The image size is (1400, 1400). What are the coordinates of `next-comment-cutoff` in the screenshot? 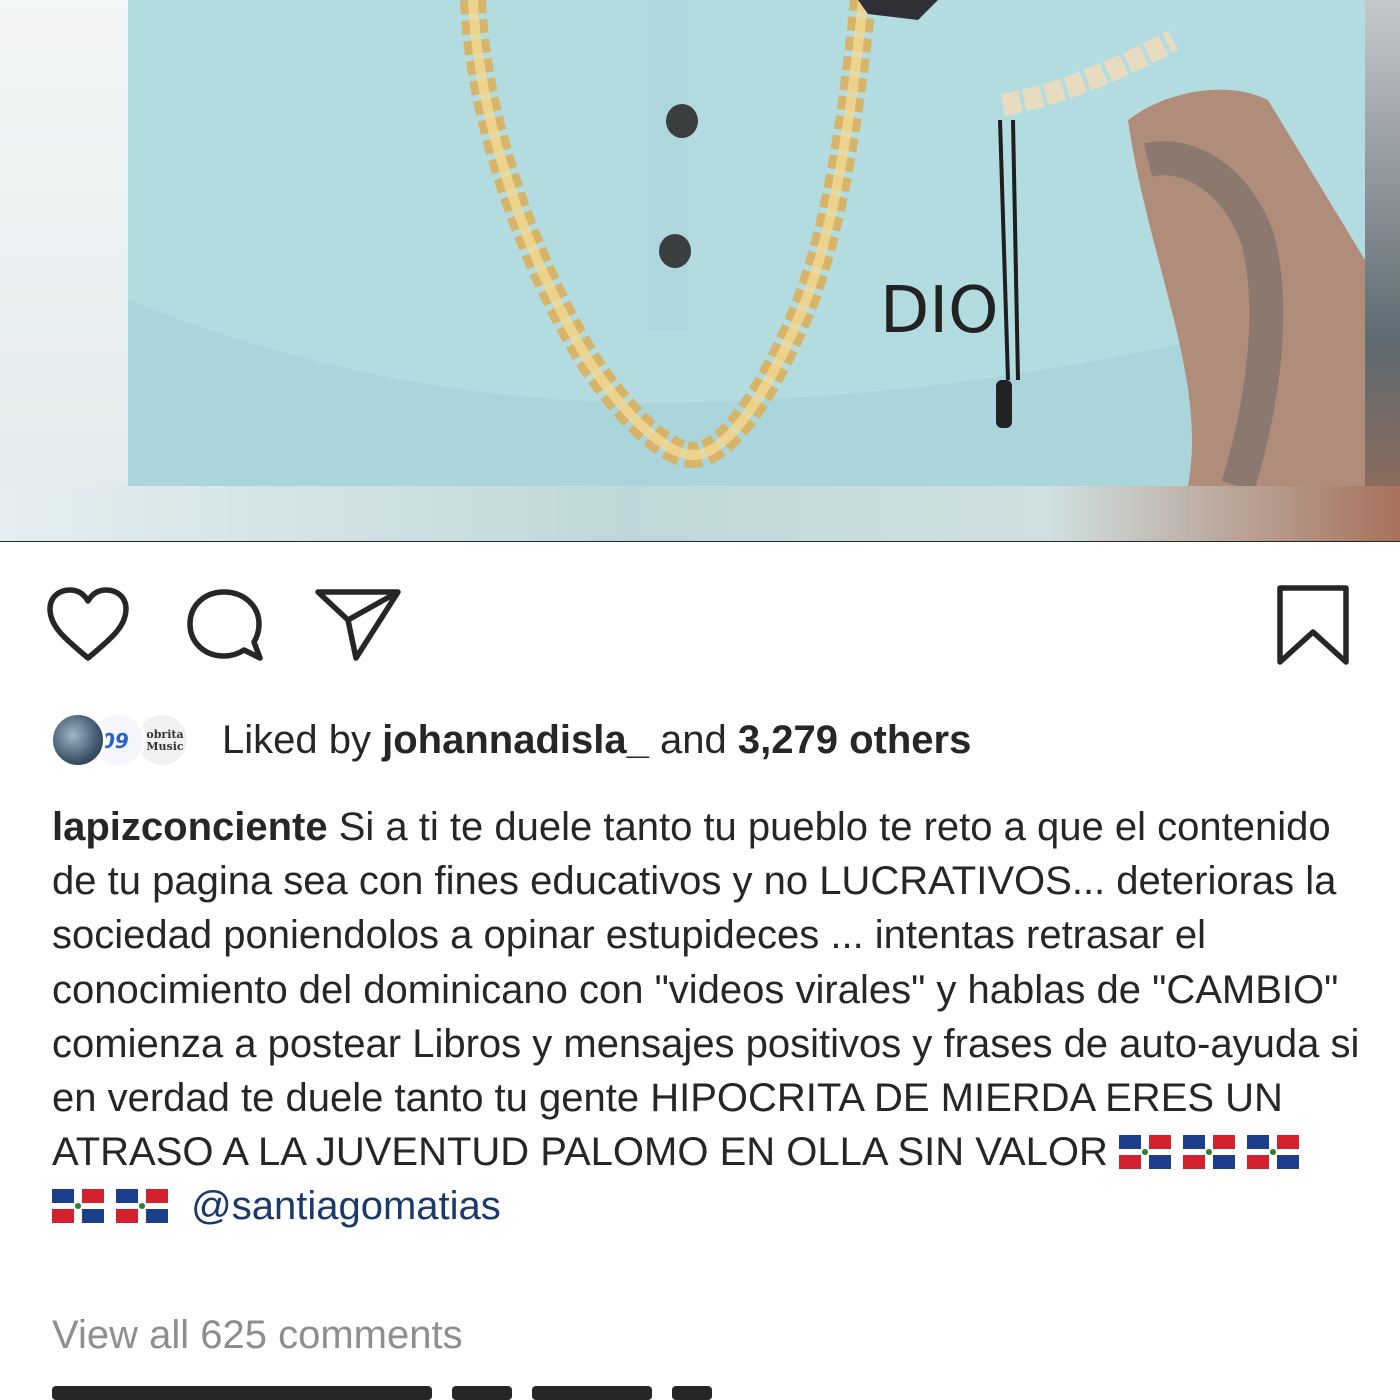 It's located at (442, 1389).